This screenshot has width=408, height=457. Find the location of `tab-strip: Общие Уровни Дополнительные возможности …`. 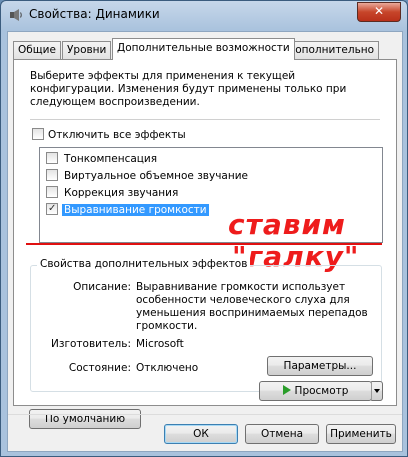

tab-strip: Общие Уровни Дополнительные возможности … is located at coordinates (203, 49).